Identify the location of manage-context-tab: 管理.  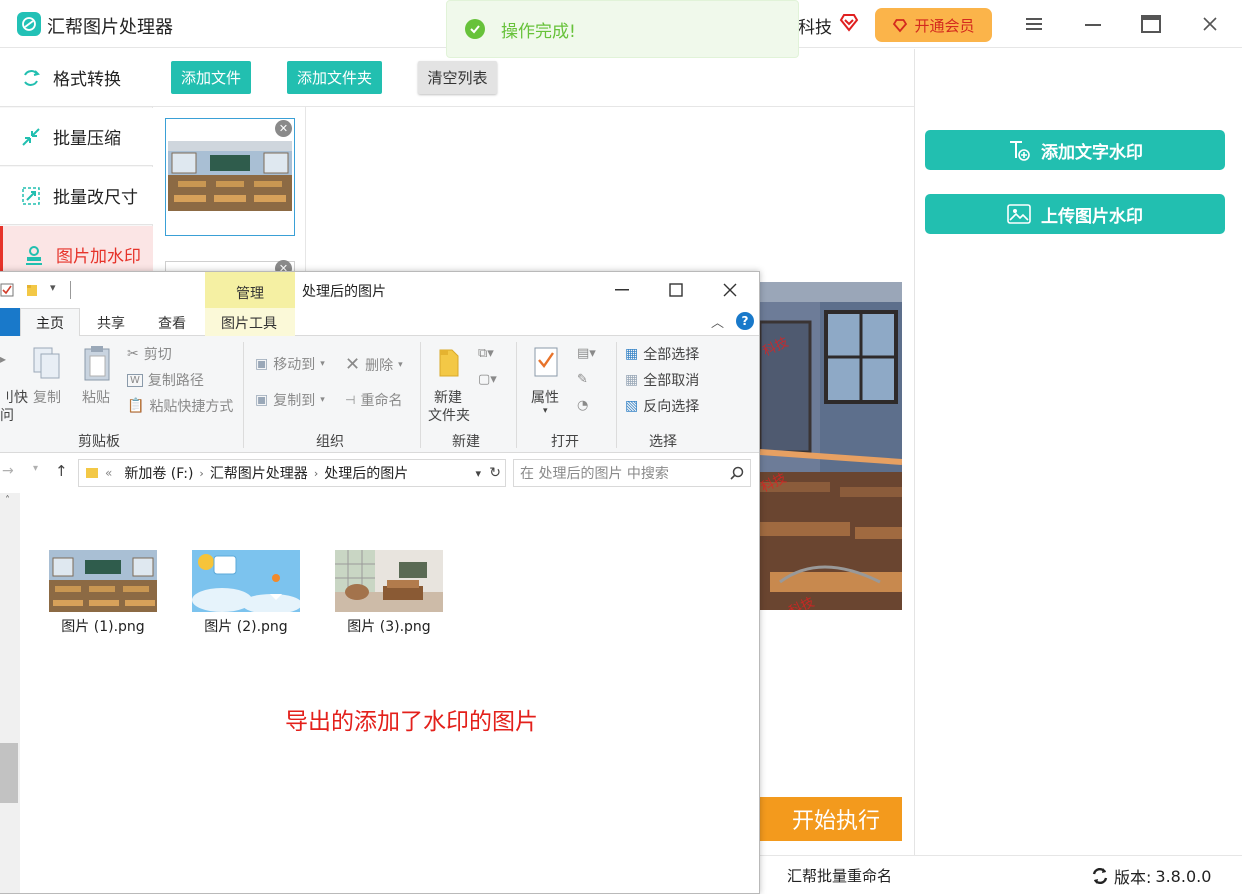
(250, 290).